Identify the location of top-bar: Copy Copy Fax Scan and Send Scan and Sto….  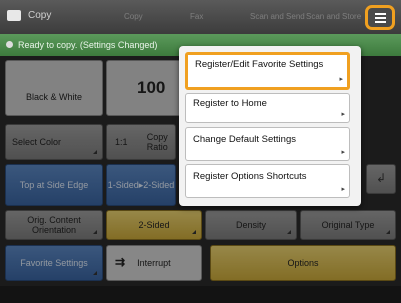
(200, 17).